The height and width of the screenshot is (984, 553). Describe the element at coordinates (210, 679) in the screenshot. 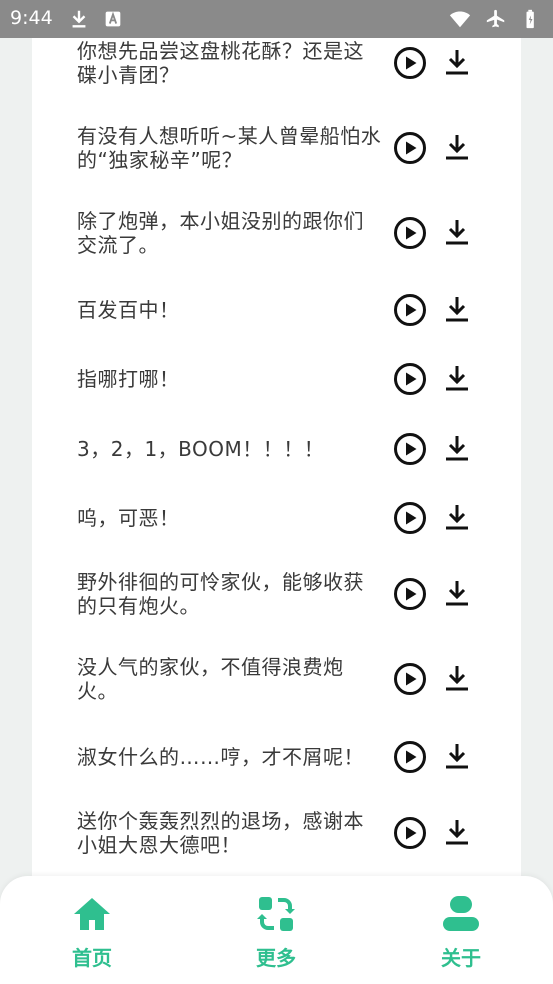

I see `voice-line-text: 没人气的家伙，不值得浪费炮火。` at that location.